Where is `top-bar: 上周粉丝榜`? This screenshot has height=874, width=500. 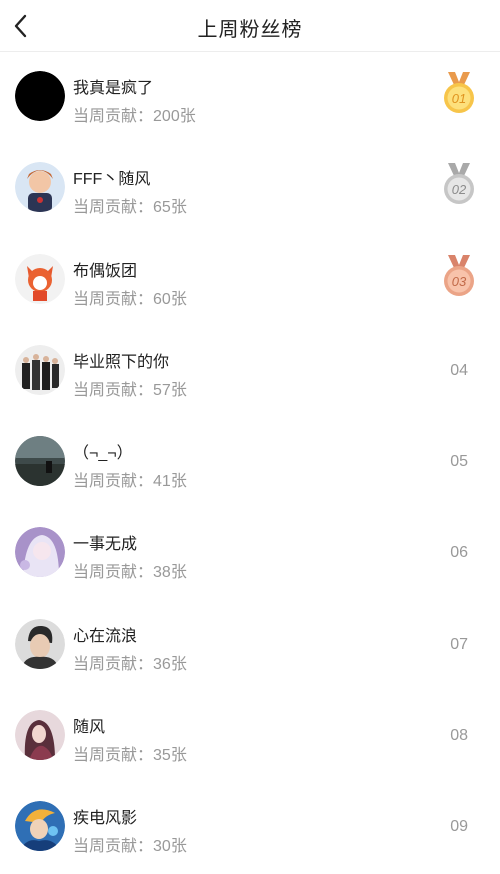 top-bar: 上周粉丝榜 is located at coordinates (250, 26).